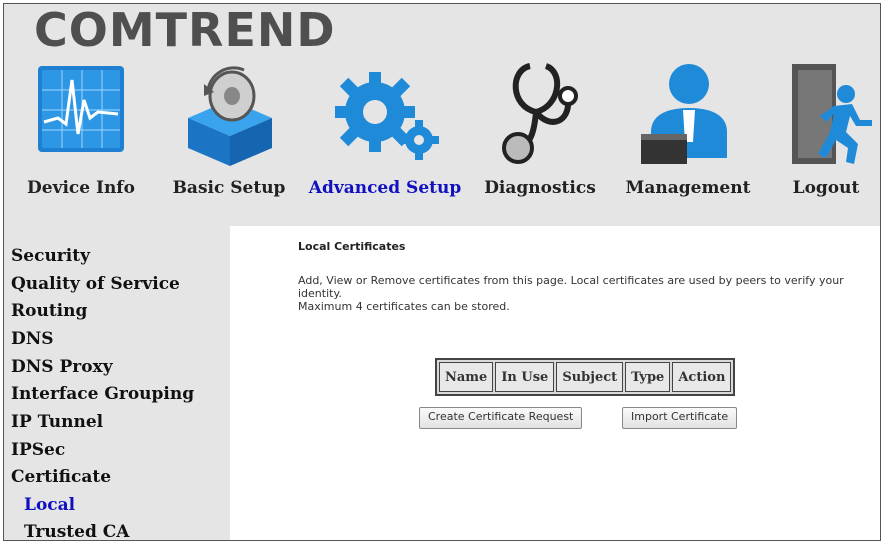 The width and height of the screenshot is (884, 543). Describe the element at coordinates (684, 114) in the screenshot. I see `management-icon` at that location.